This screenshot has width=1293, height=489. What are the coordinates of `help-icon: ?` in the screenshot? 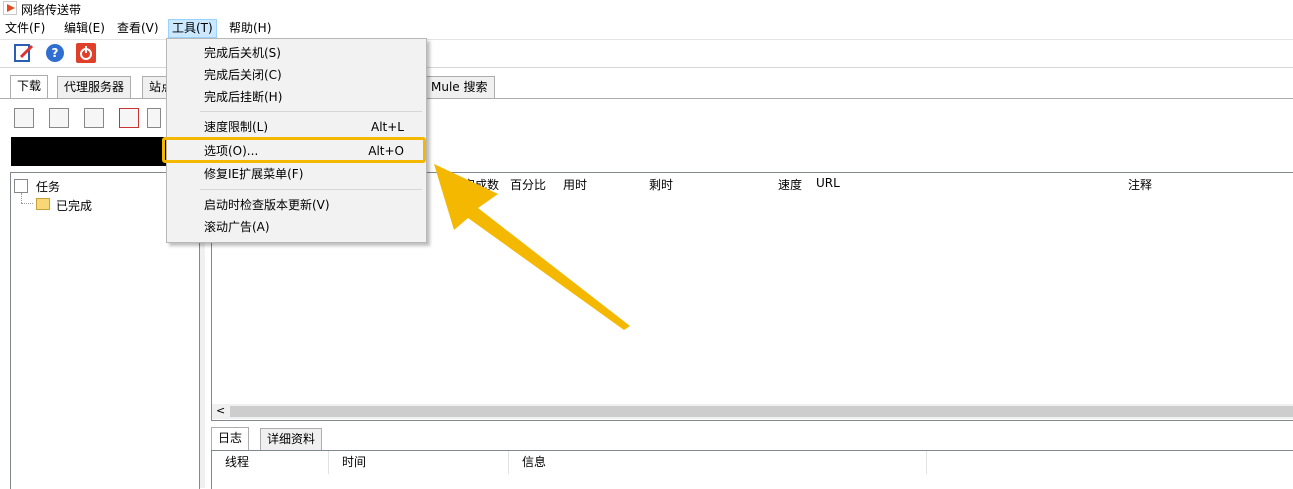 It's located at (55, 53).